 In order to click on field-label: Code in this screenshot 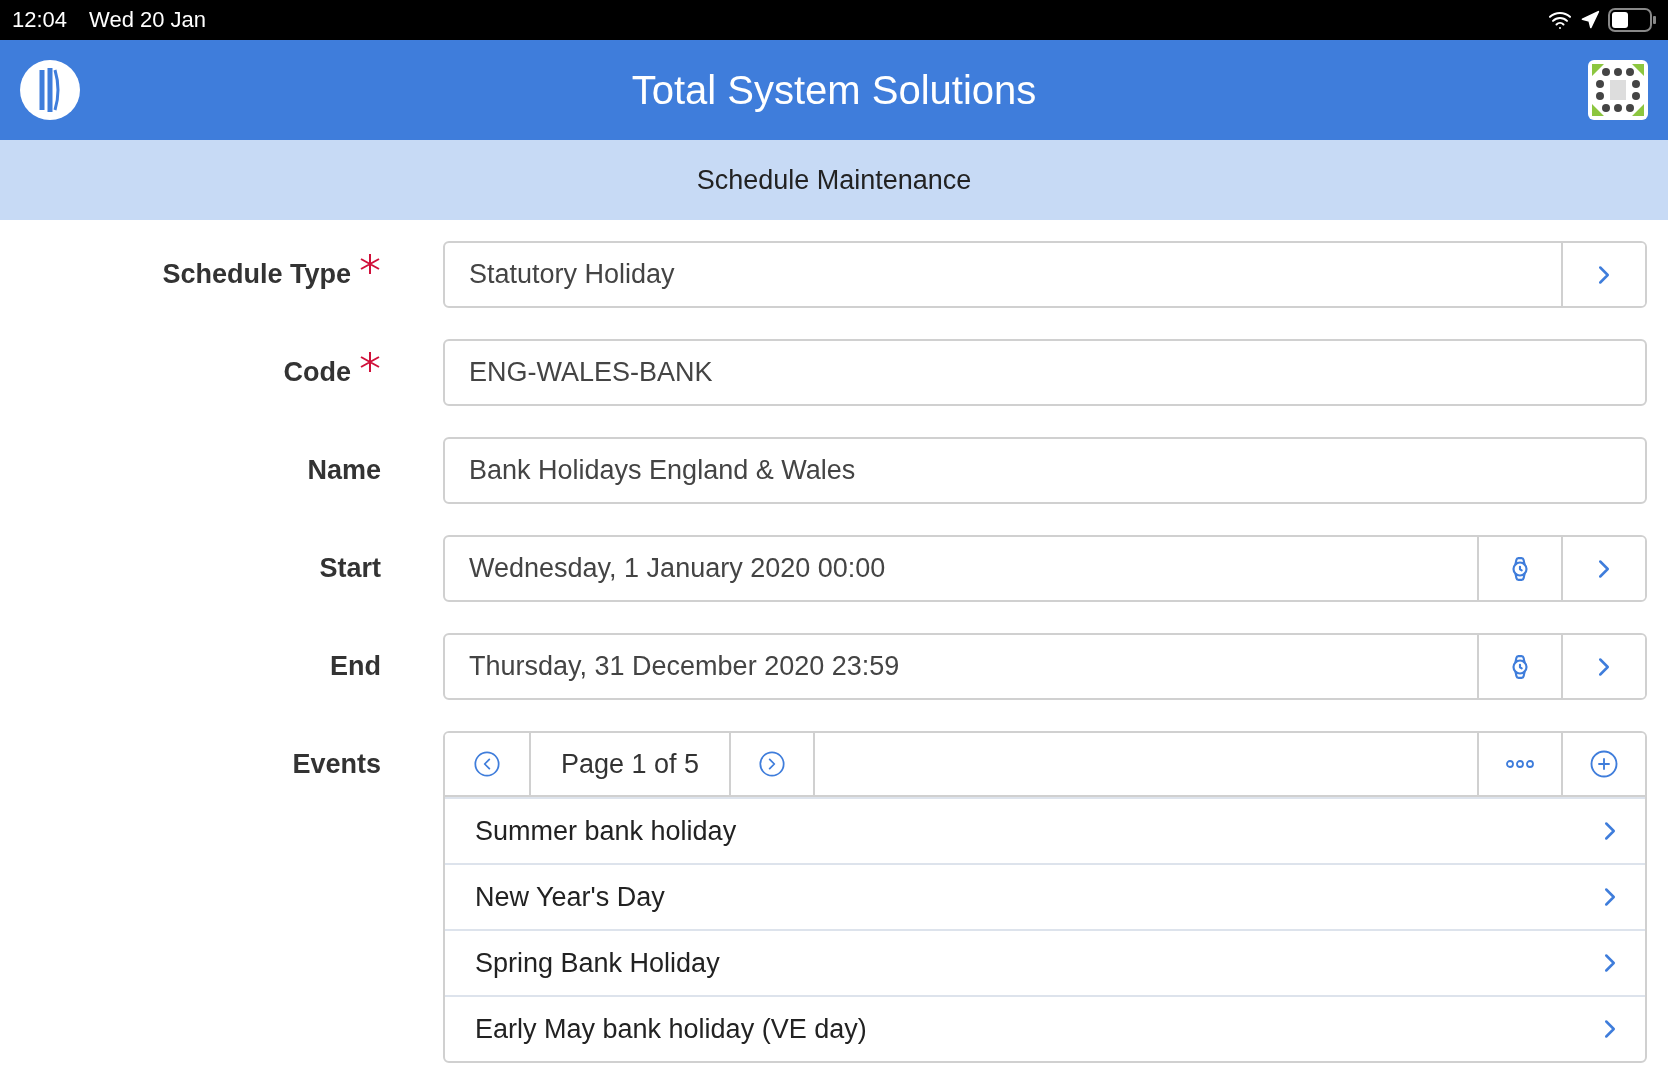, I will do `click(317, 372)`.